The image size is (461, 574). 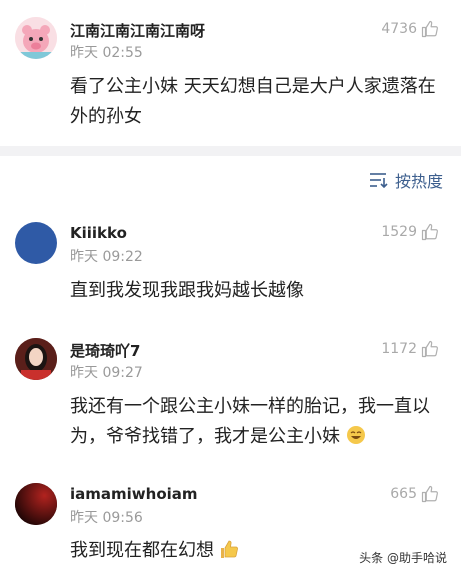 What do you see at coordinates (229, 549) in the screenshot?
I see `thumbs-up-emoji-icon` at bounding box center [229, 549].